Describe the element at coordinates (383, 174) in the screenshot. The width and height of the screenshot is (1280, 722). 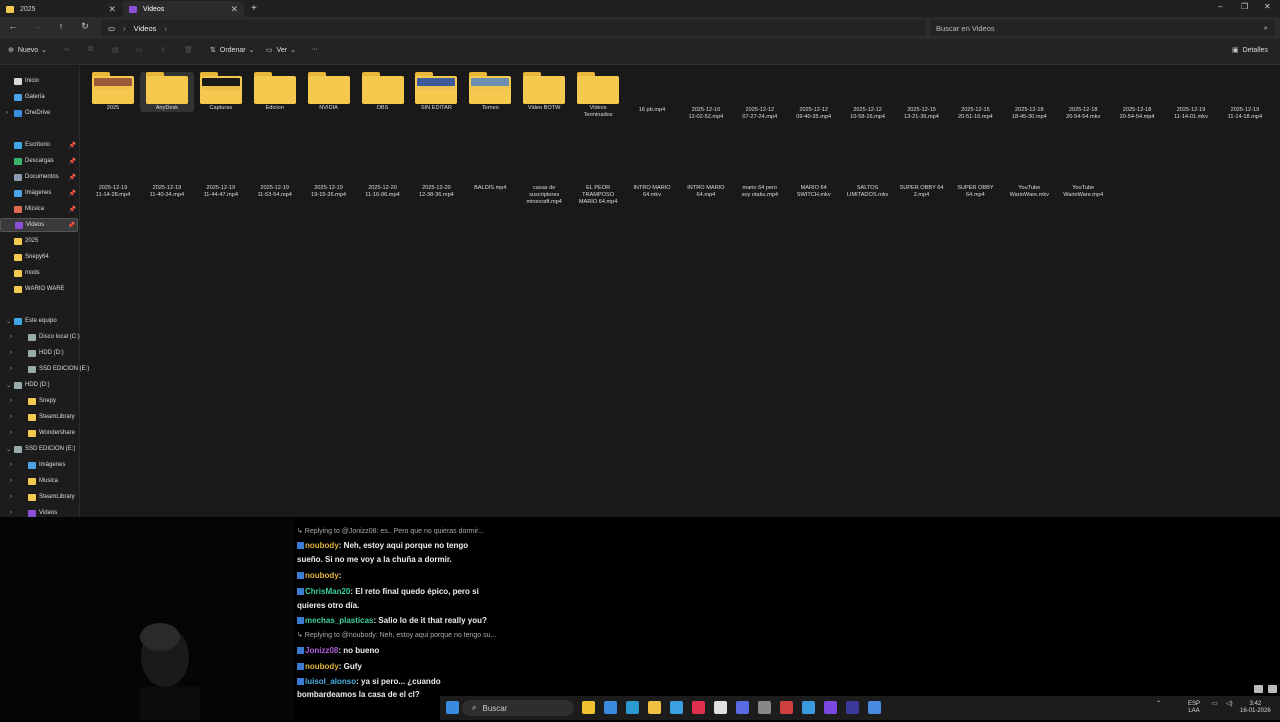
I see `video-file-item: 2025-12-20 11-16-06.mp4` at that location.